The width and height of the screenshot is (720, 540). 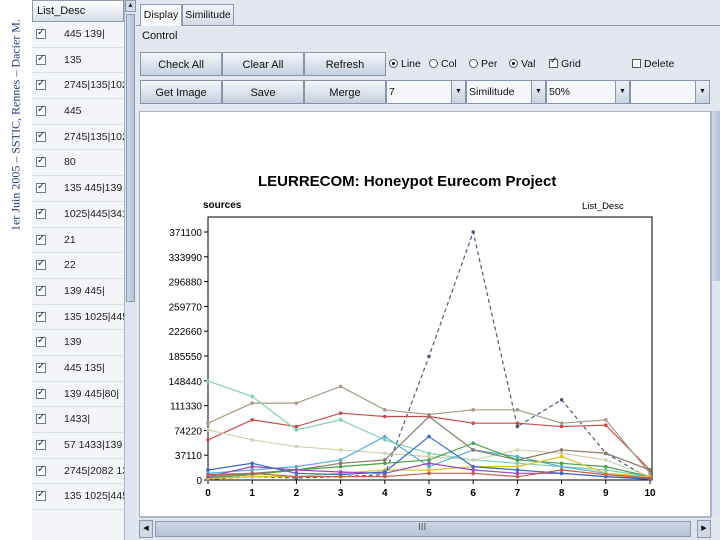 What do you see at coordinates (78, 112) in the screenshot?
I see `list-item: 445` at bounding box center [78, 112].